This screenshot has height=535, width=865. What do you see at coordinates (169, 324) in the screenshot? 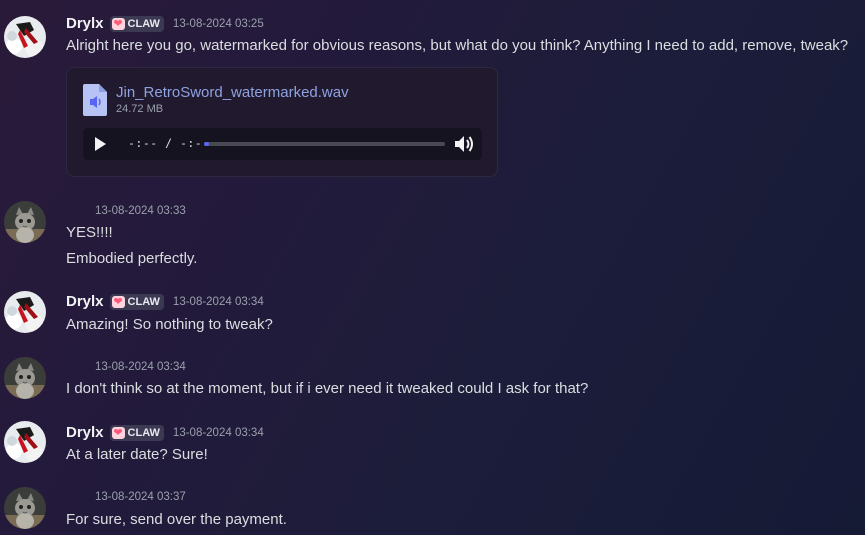
I see `message-text: Amazing! So nothing to tweak?` at bounding box center [169, 324].